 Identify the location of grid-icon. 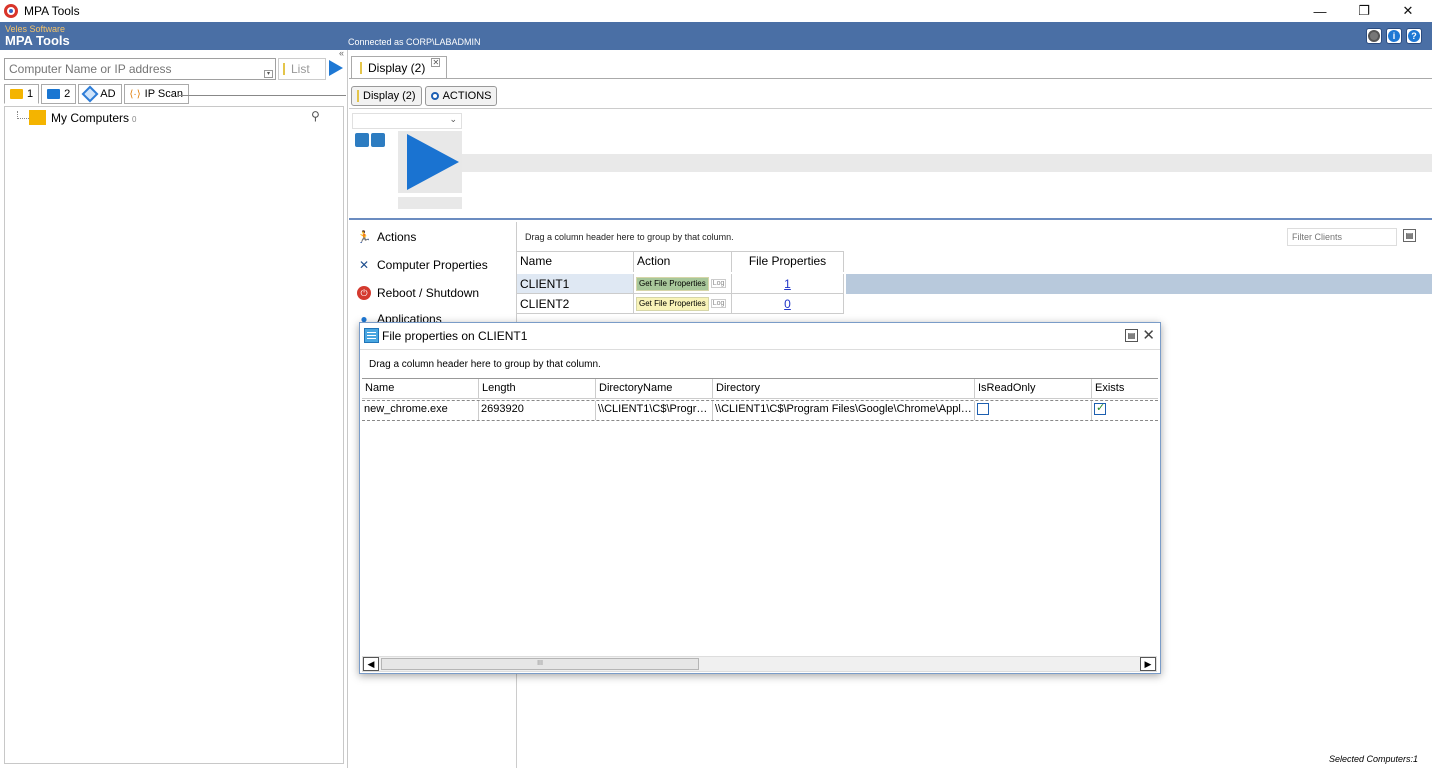
(371, 335).